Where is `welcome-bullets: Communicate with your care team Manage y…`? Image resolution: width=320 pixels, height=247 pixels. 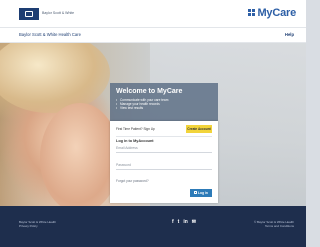 welcome-bullets: Communicate with your care team Manage y… is located at coordinates (164, 104).